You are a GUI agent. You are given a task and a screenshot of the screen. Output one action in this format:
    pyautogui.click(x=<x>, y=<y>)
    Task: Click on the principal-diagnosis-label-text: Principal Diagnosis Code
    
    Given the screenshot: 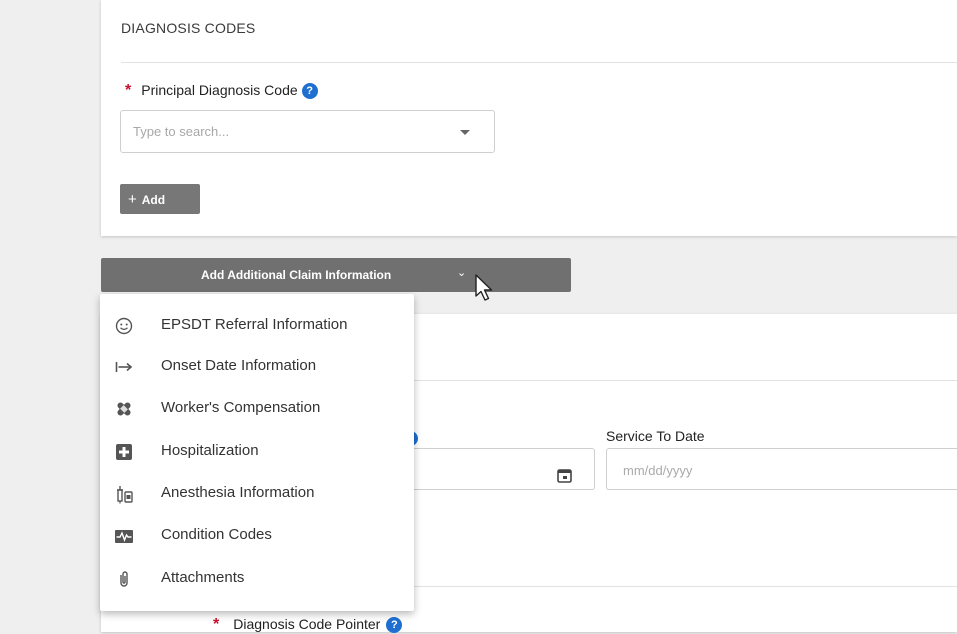 What is the action you would take?
    pyautogui.click(x=219, y=90)
    